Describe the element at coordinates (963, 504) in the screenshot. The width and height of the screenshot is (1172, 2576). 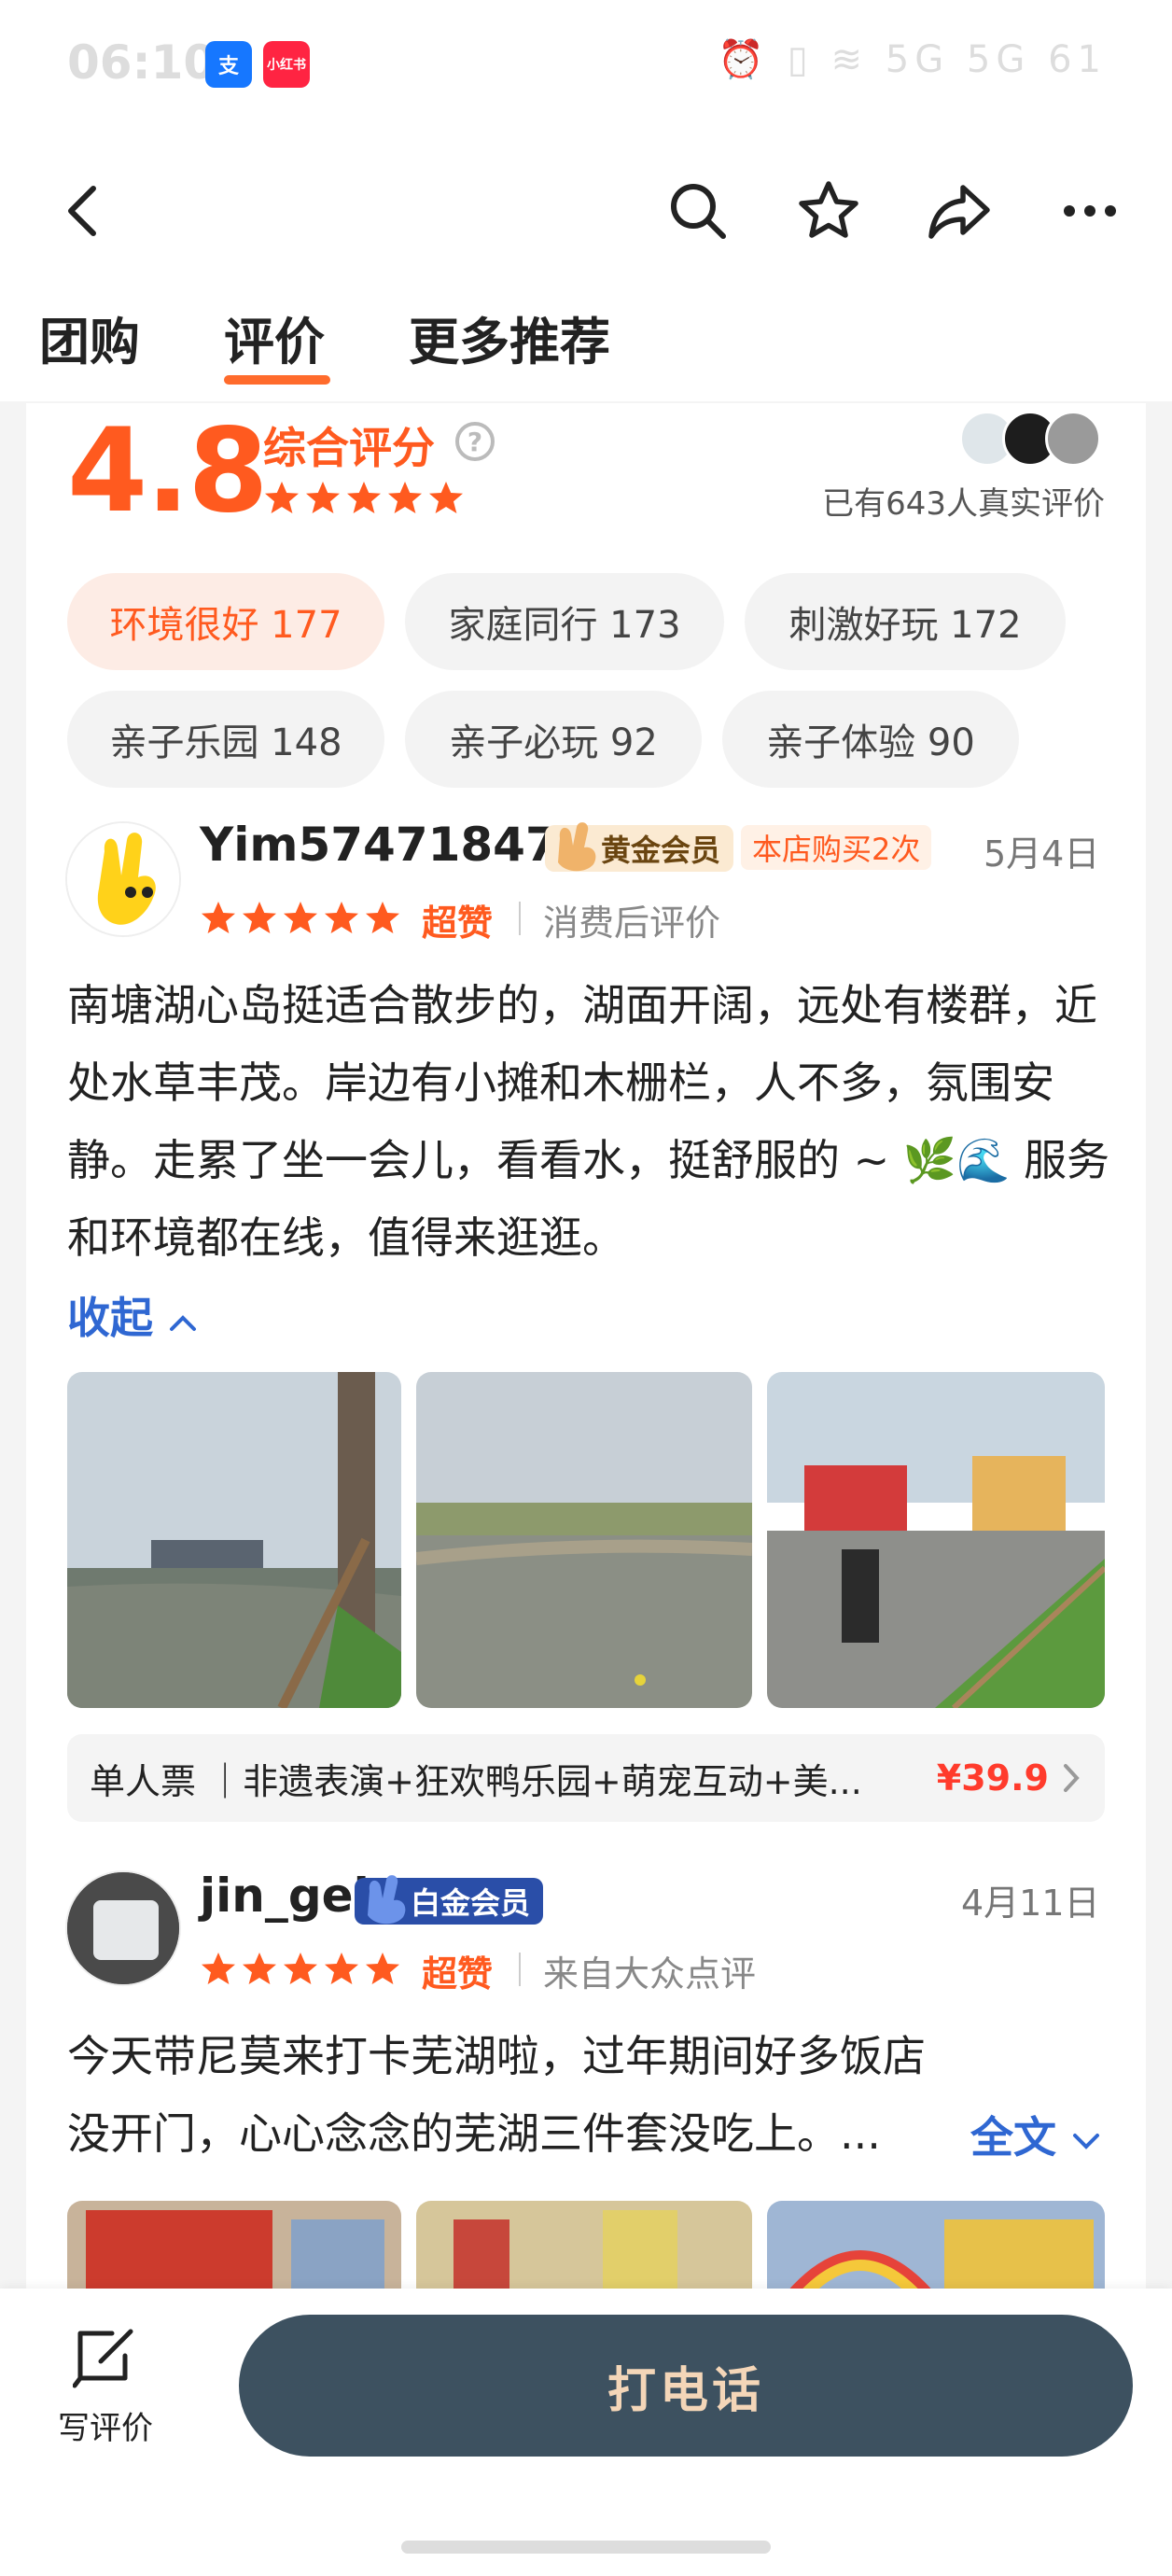
I see `review-count: 已有643人真实评价` at that location.